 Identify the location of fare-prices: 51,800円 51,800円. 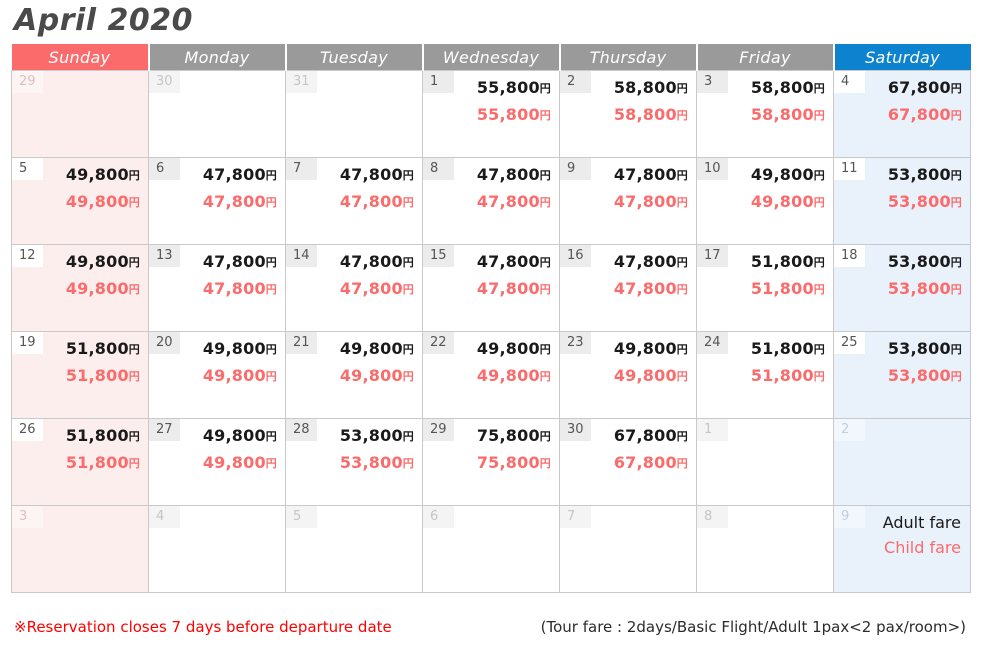
(103, 363).